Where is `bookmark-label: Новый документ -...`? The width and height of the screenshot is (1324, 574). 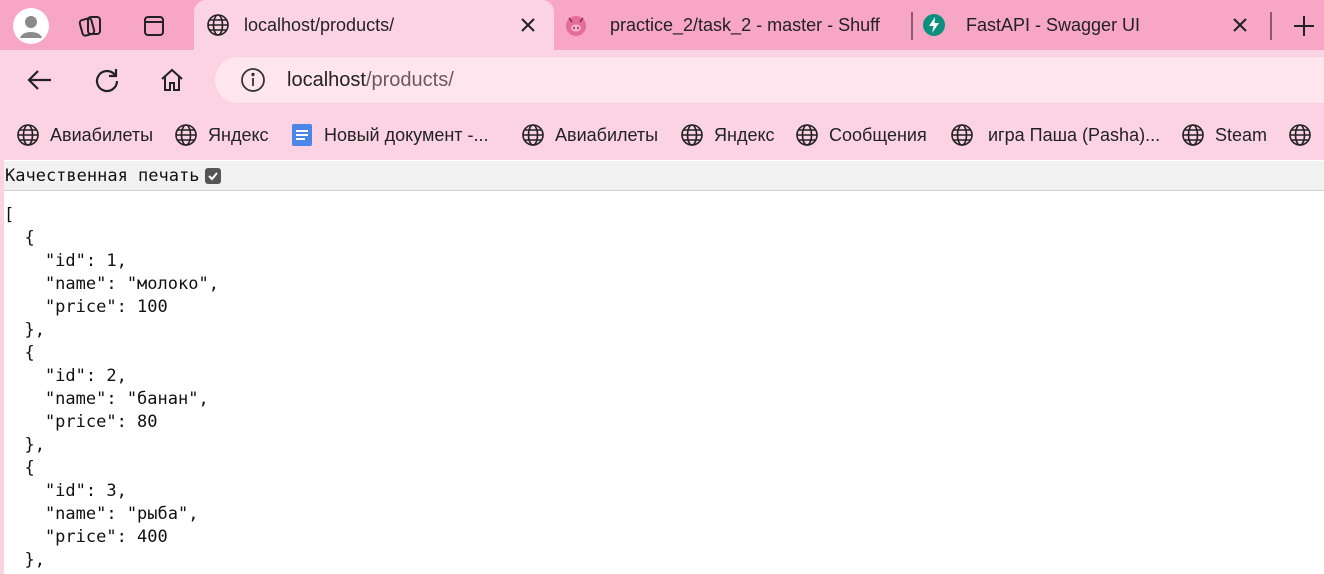
bookmark-label: Новый документ -... is located at coordinates (406, 134).